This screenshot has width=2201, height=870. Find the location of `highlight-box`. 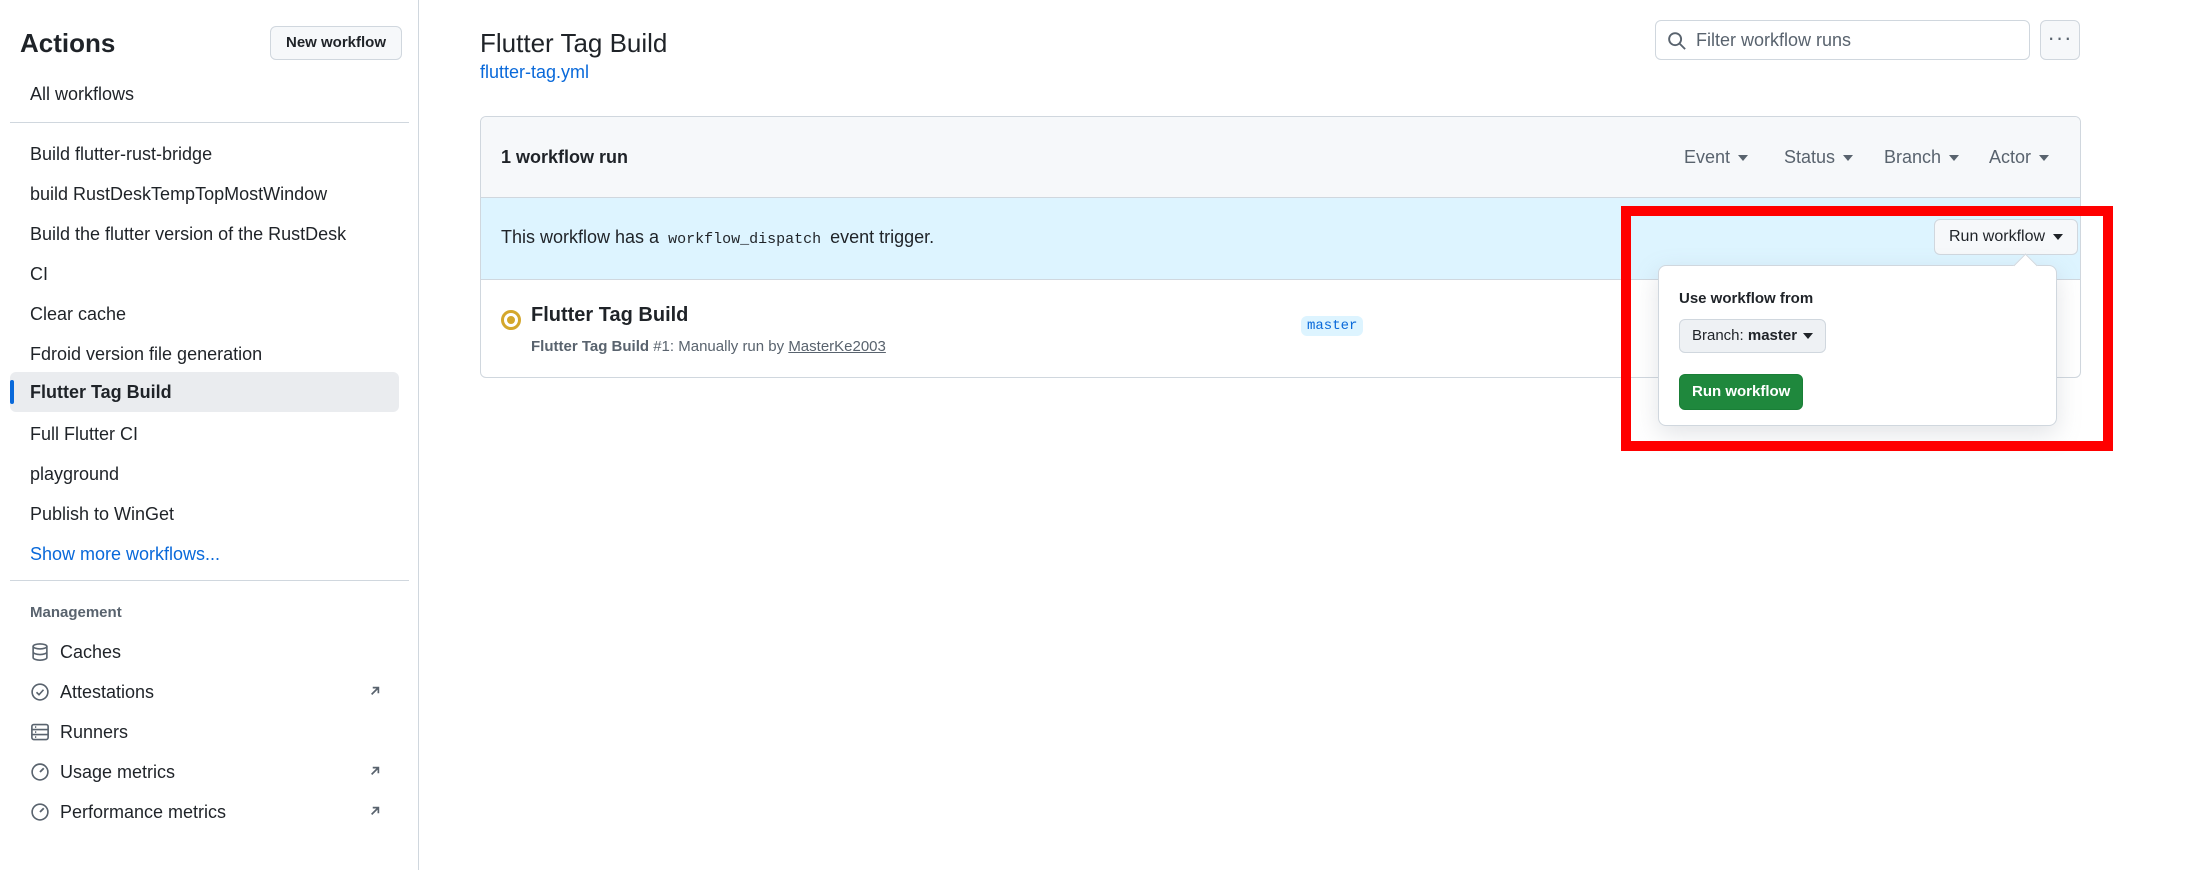

highlight-box is located at coordinates (1867, 328).